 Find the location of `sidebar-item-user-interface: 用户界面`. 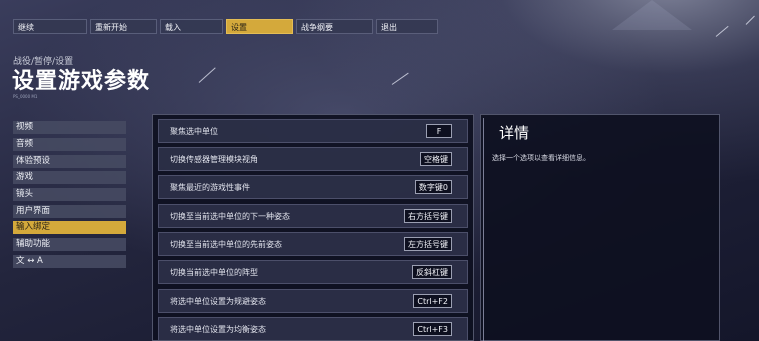

sidebar-item-user-interface: 用户界面 is located at coordinates (69, 211).